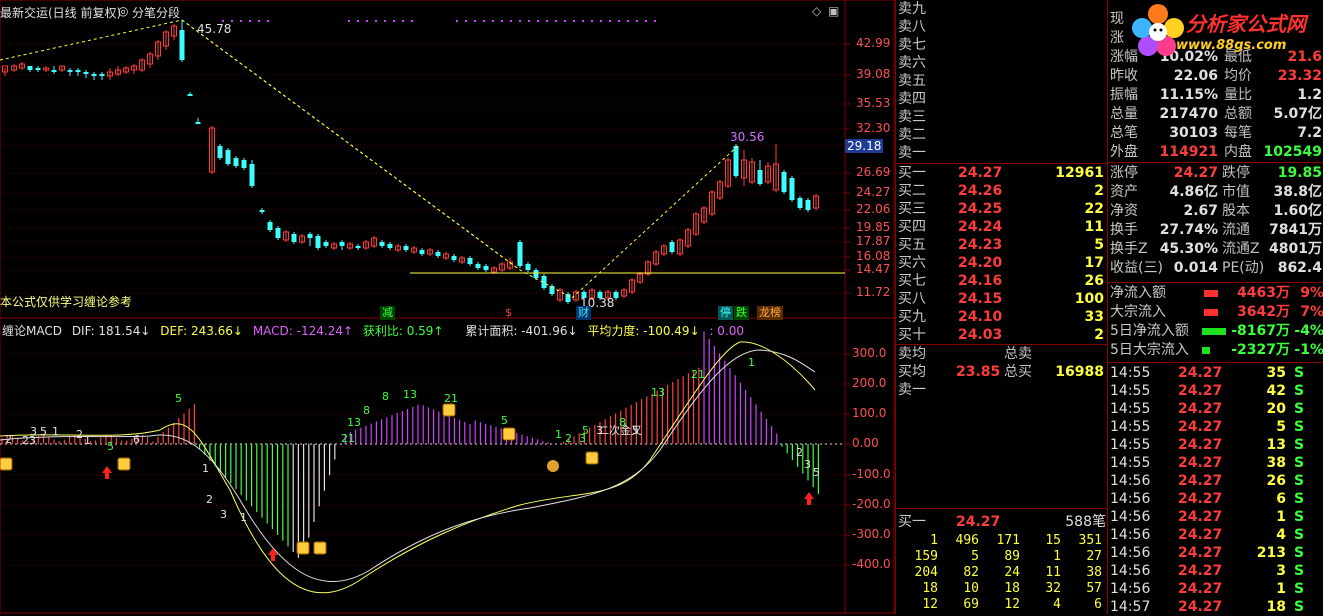 This screenshot has width=1323, height=616. What do you see at coordinates (1079, 173) in the screenshot?
I see `buy-level-volume: 12961` at bounding box center [1079, 173].